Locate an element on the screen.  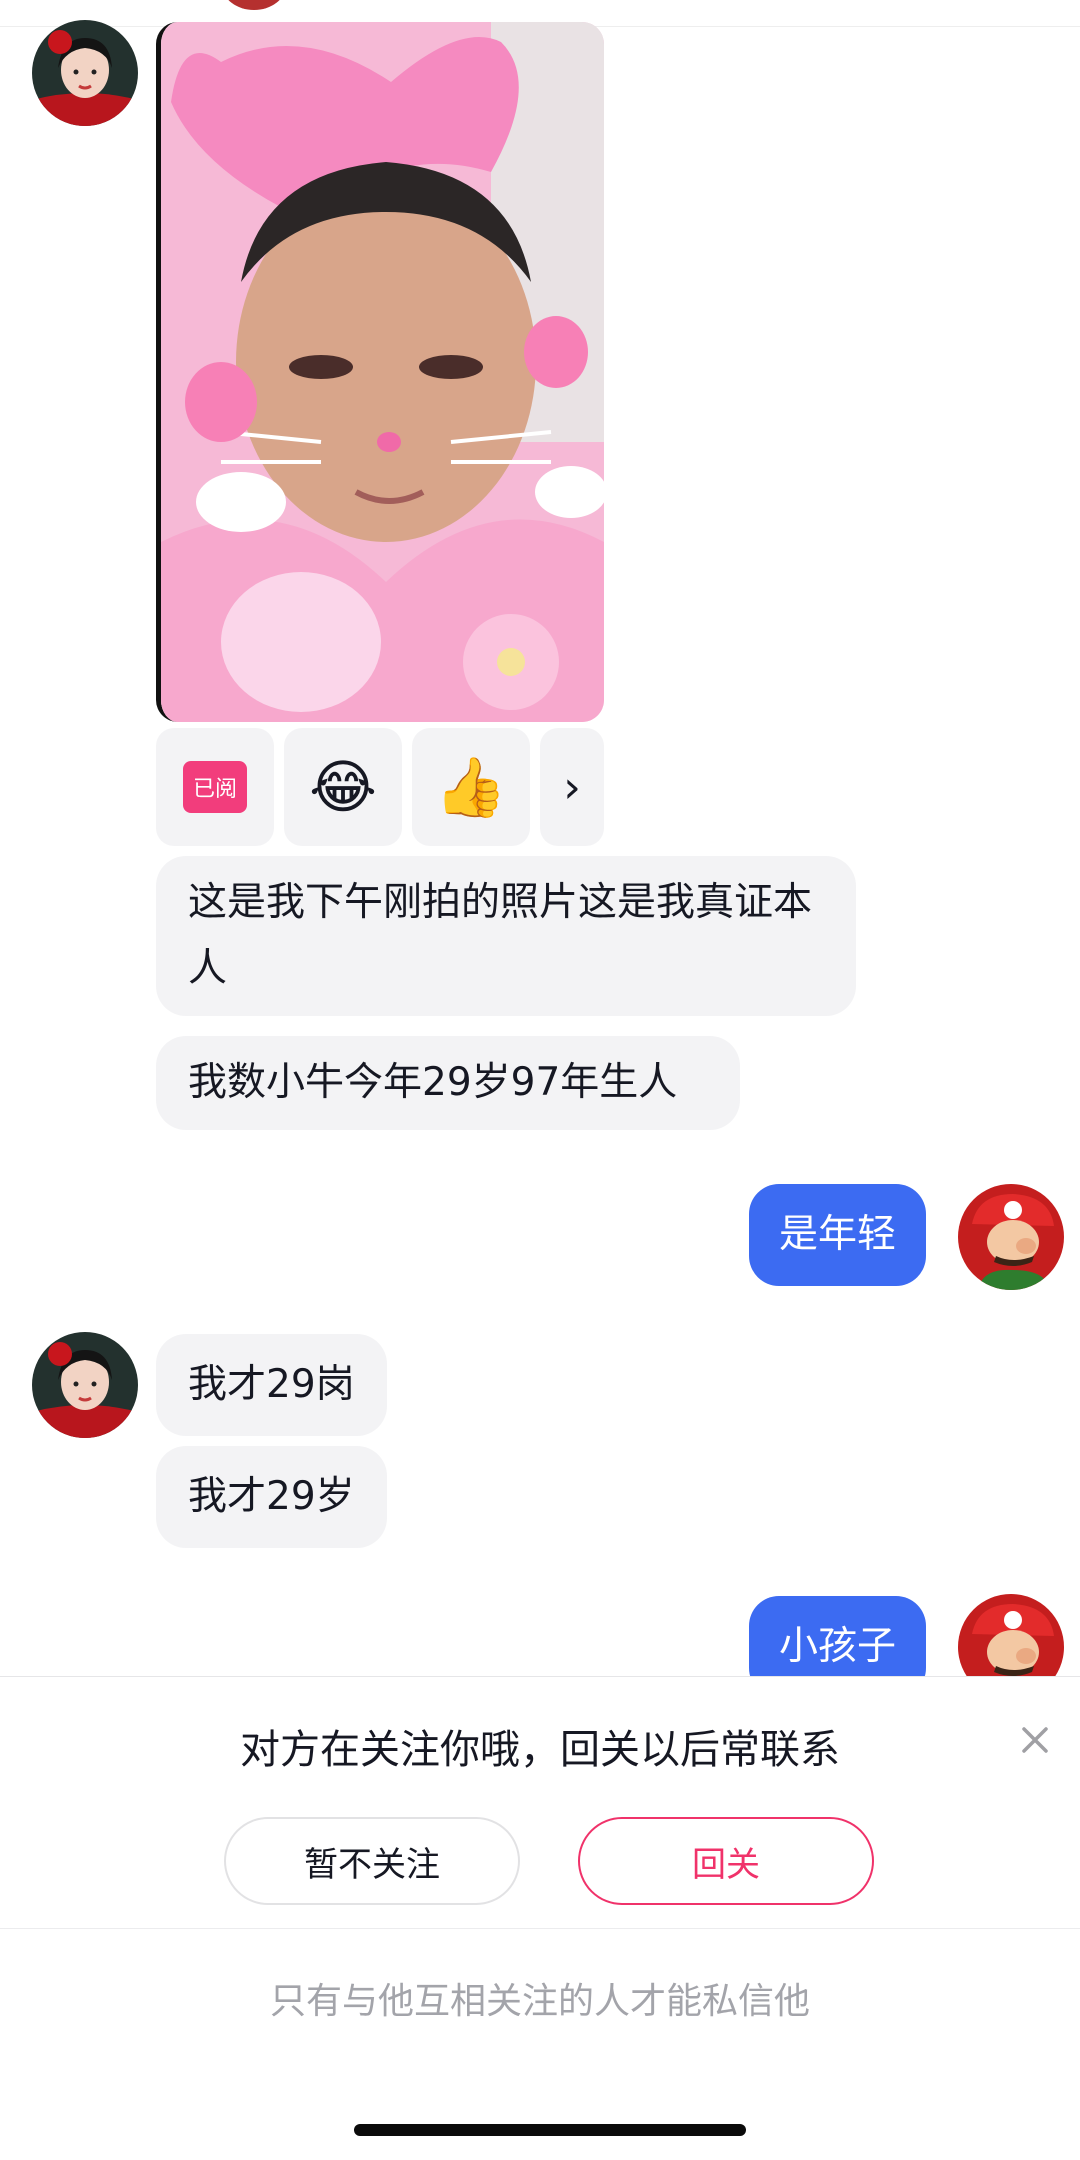
decline-follow-button: 暂不关注 is located at coordinates (372, 1861).